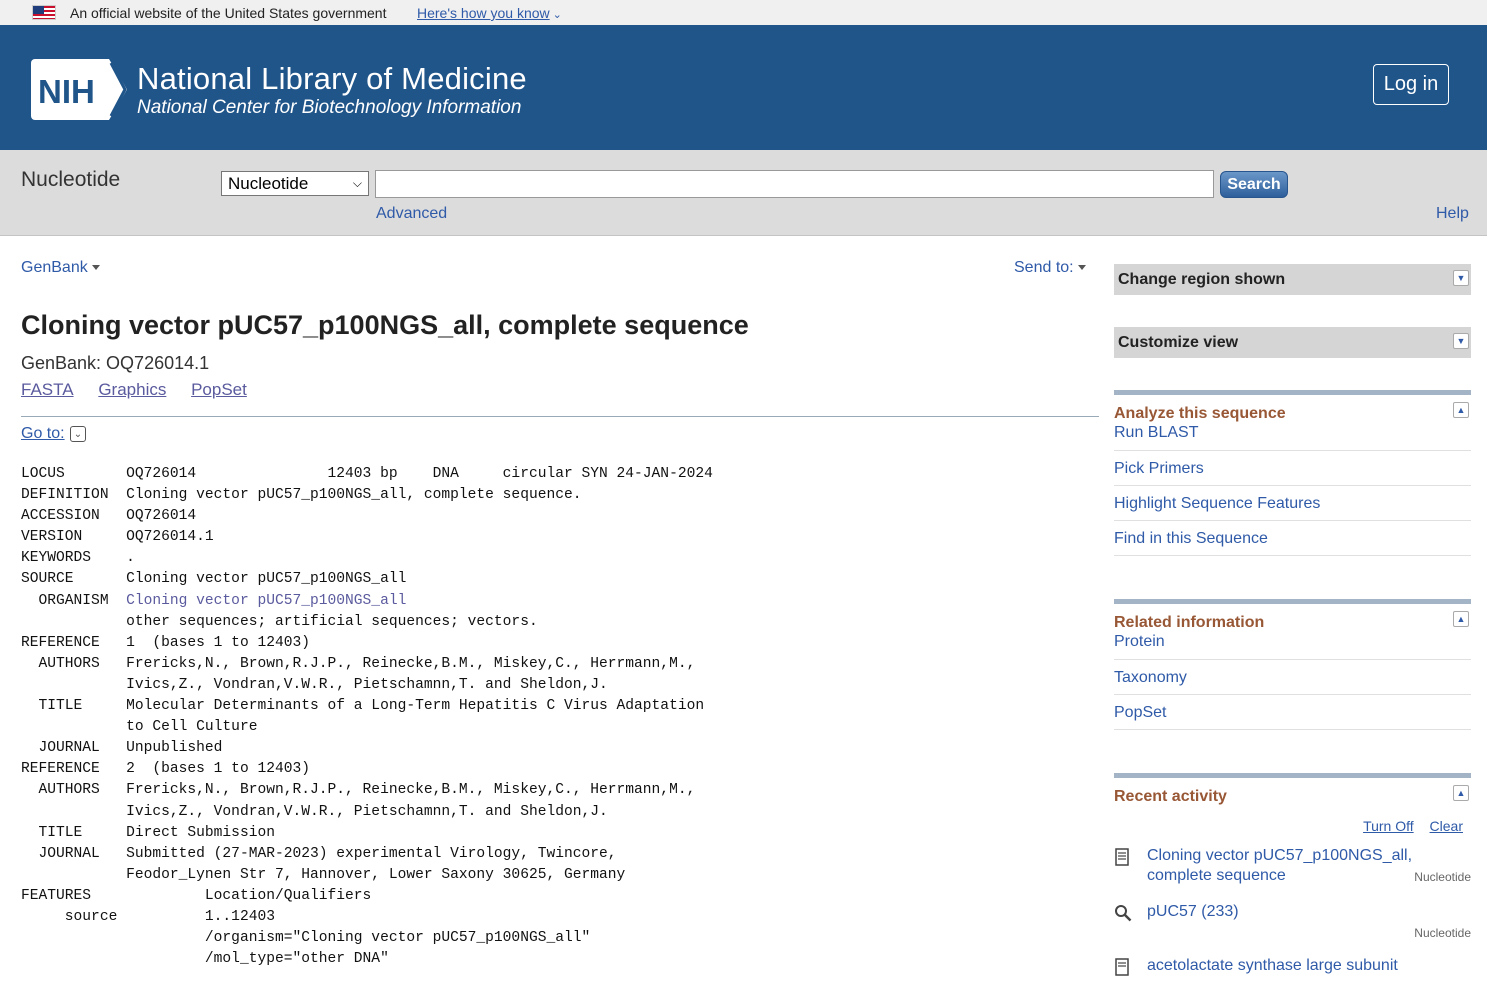  I want to click on analyze-title: Analyze this sequence, so click(1200, 413).